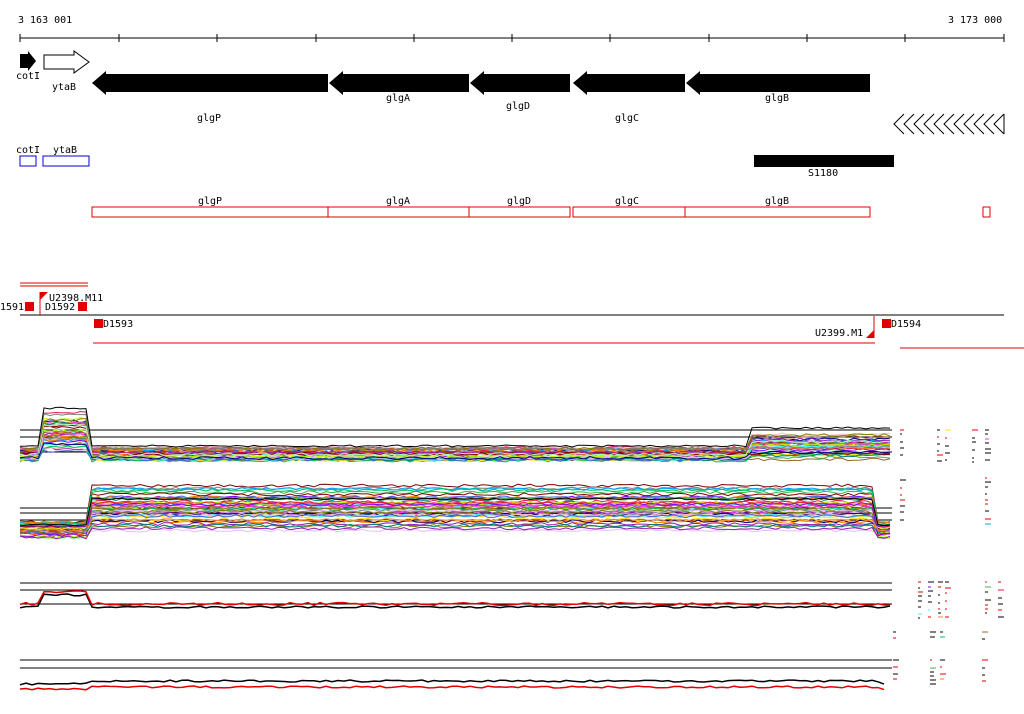 This screenshot has height=714, width=1024. I want to click on truncated-gene-chevrons, so click(949, 124).